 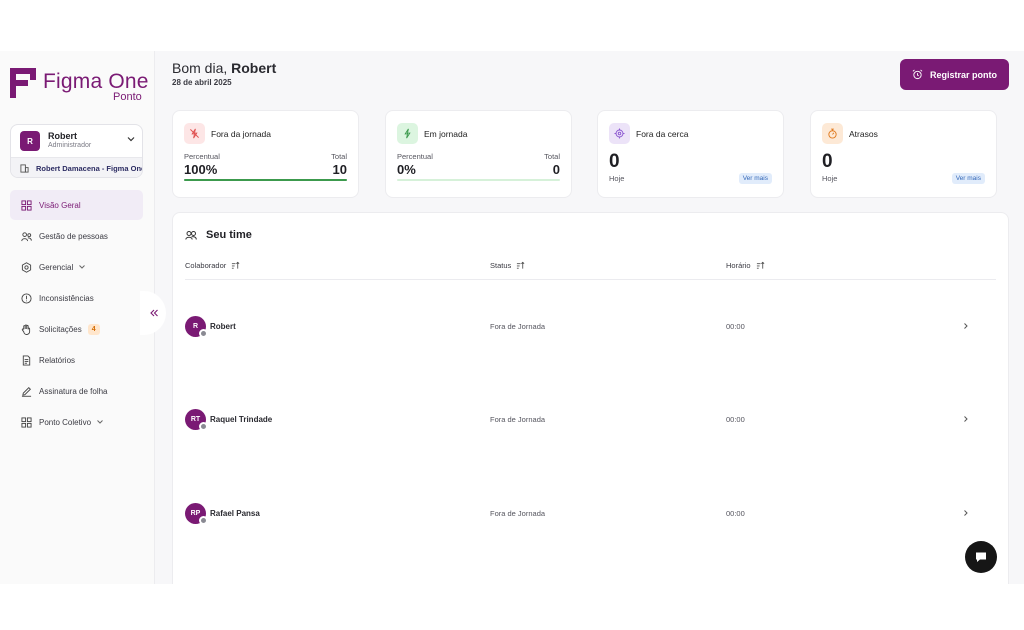 What do you see at coordinates (235, 513) in the screenshot?
I see `collaborator-name: Rafael Pansa` at bounding box center [235, 513].